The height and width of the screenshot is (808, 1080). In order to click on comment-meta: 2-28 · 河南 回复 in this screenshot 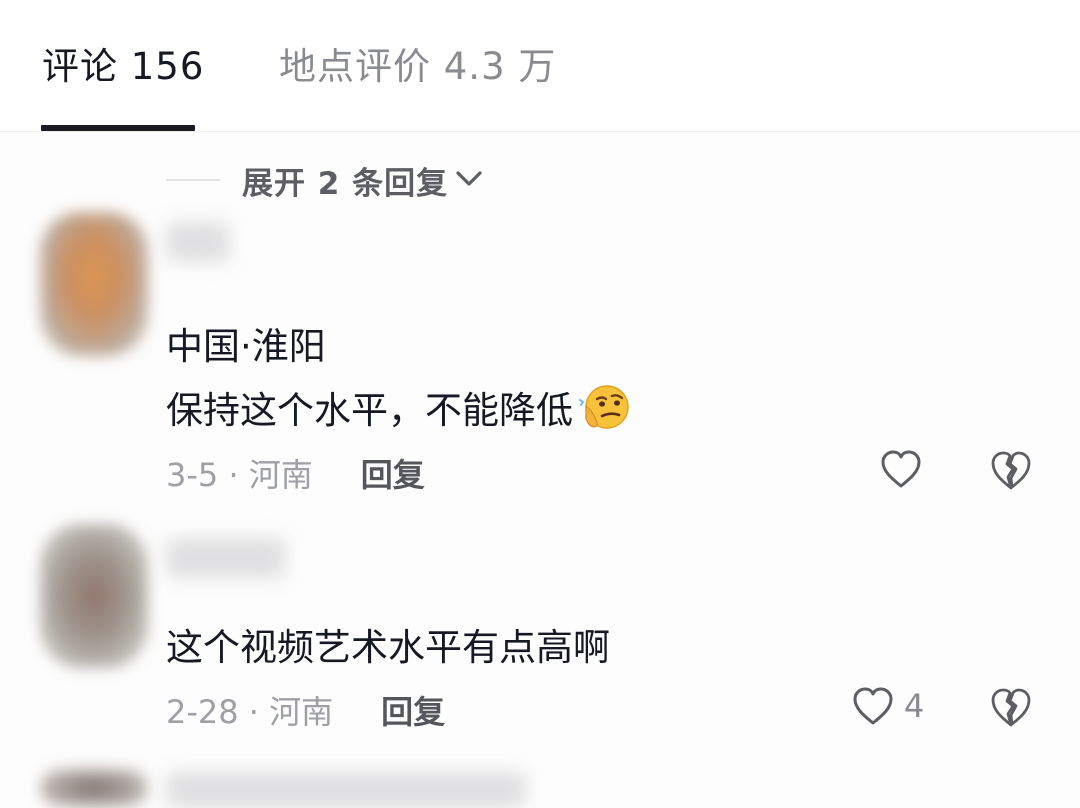, I will do `click(305, 710)`.